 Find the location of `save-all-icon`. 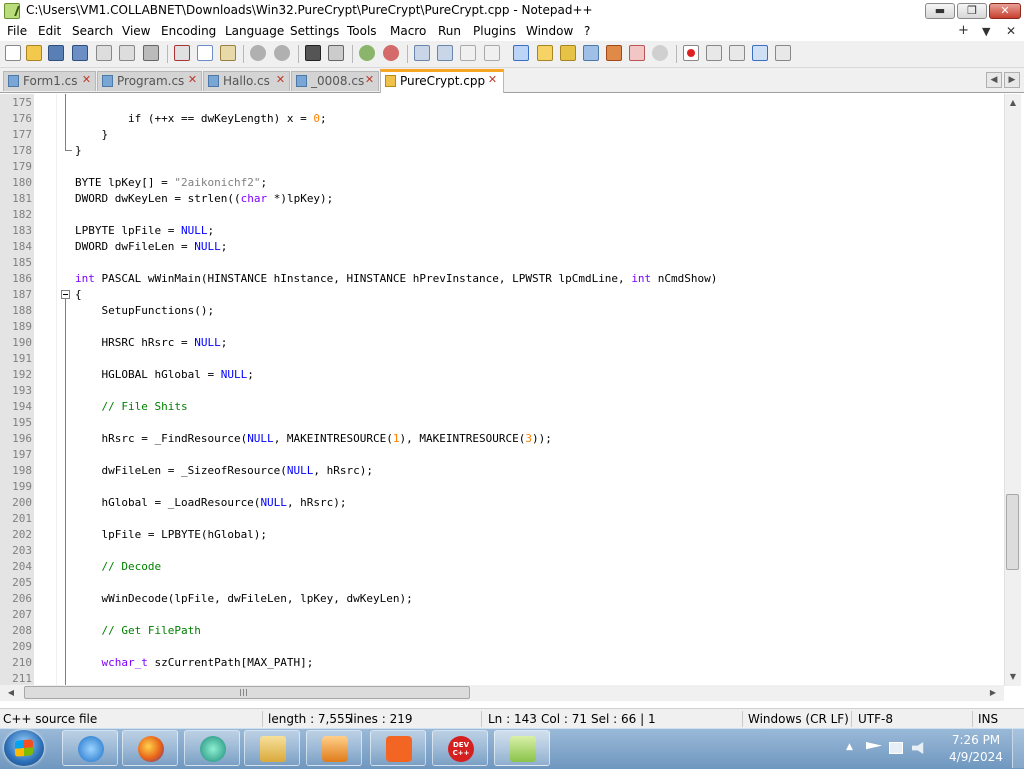

save-all-icon is located at coordinates (80, 53).